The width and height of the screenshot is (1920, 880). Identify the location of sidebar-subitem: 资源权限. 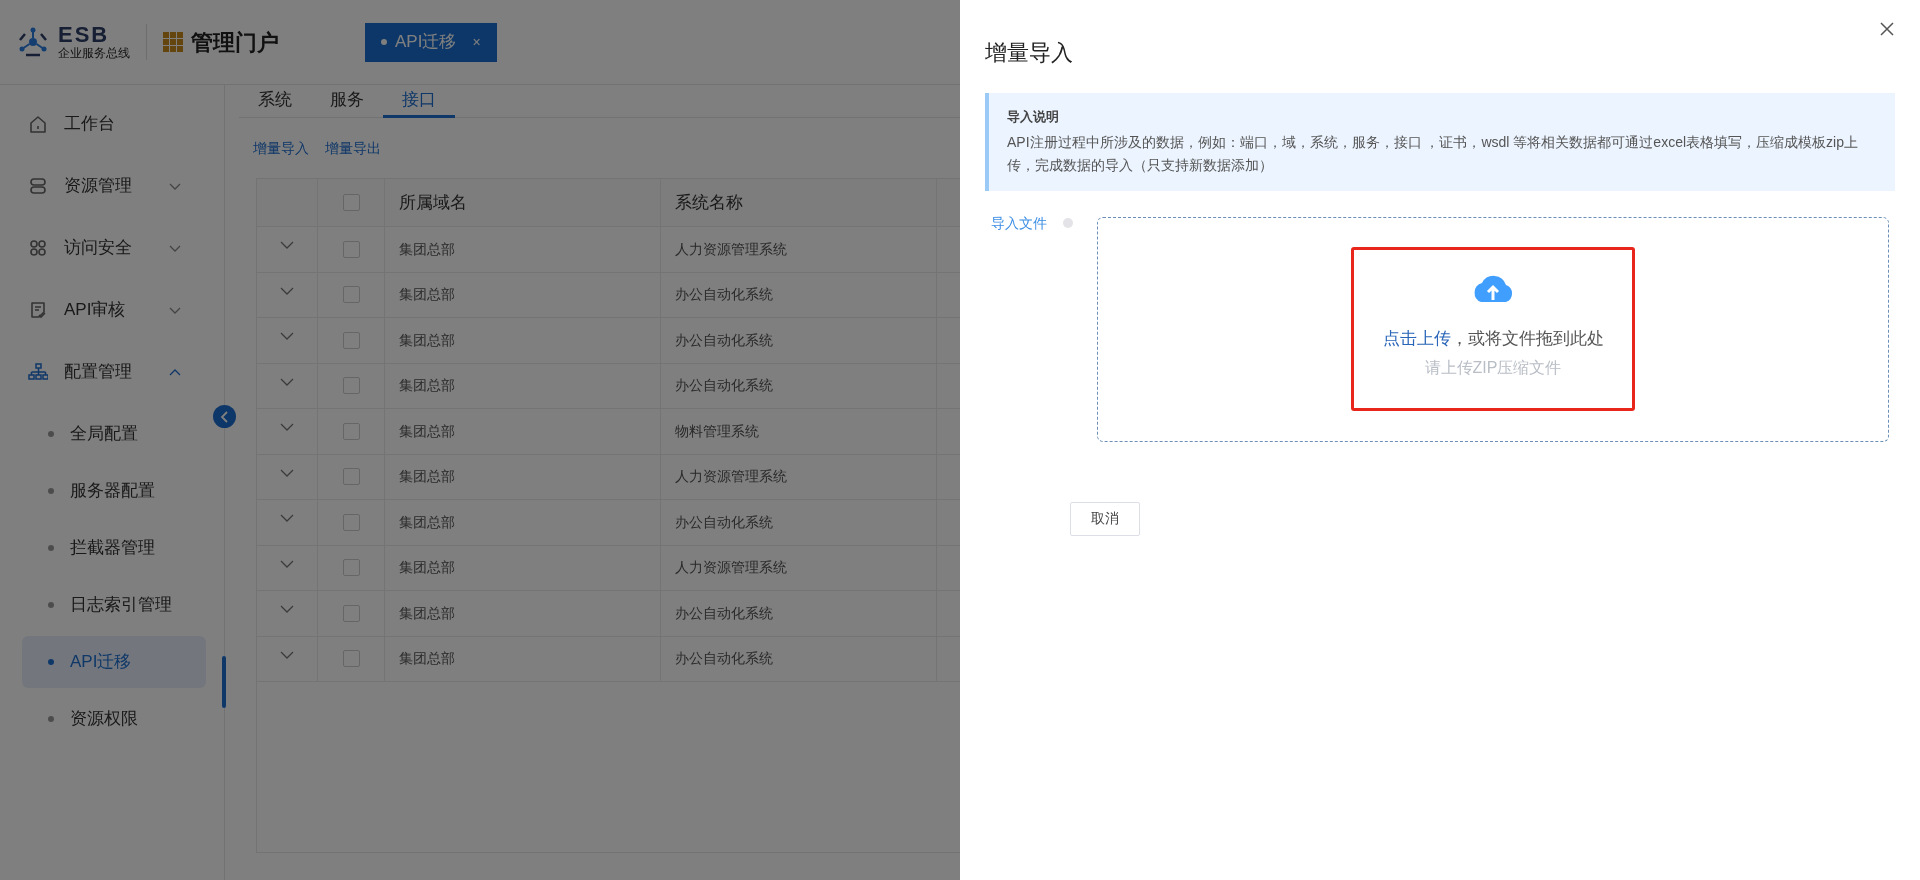
(114, 719).